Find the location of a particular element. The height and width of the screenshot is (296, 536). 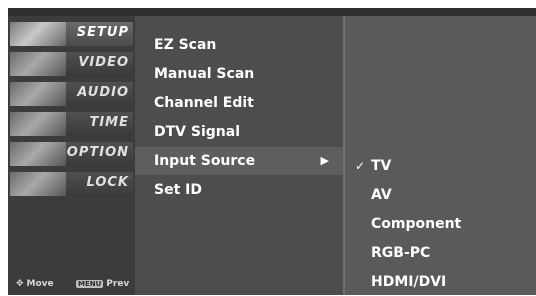

menu-item-channel-edit: Channel Edit is located at coordinates (239, 103).